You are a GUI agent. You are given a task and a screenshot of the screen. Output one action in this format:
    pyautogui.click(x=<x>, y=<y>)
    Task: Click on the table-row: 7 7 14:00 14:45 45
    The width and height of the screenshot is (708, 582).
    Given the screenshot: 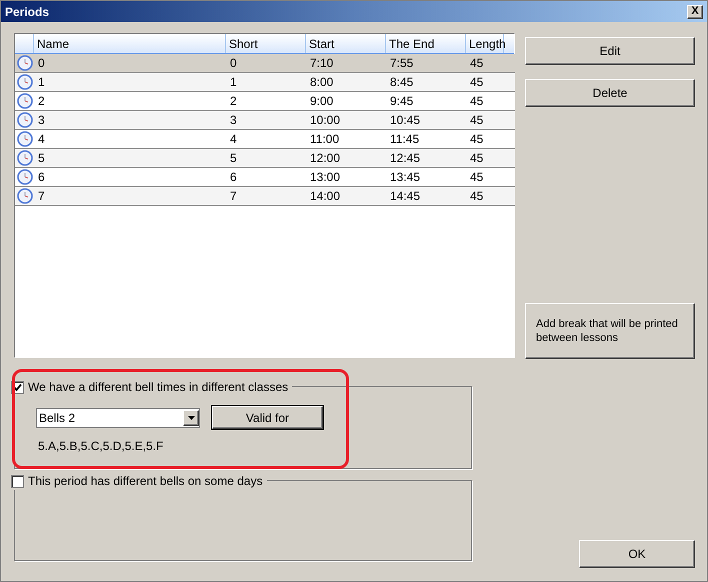 What is the action you would take?
    pyautogui.click(x=265, y=196)
    